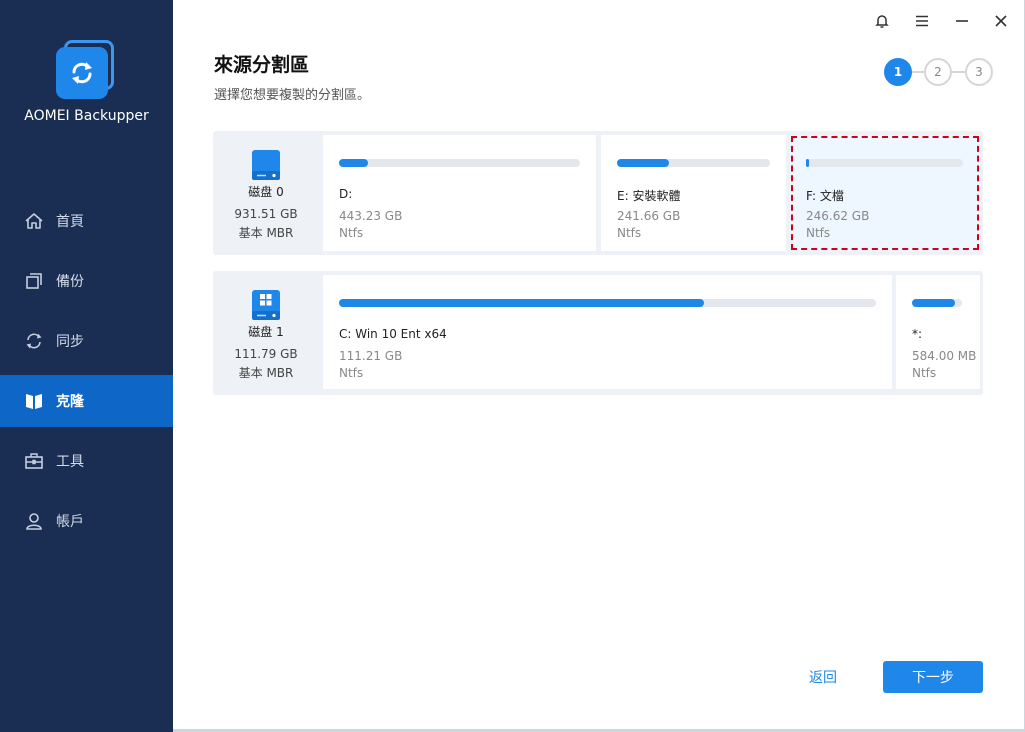 The height and width of the screenshot is (732, 1025). Describe the element at coordinates (693, 193) in the screenshot. I see `partition-card: E: 安裝軟體 241.66 GB Ntfs` at that location.